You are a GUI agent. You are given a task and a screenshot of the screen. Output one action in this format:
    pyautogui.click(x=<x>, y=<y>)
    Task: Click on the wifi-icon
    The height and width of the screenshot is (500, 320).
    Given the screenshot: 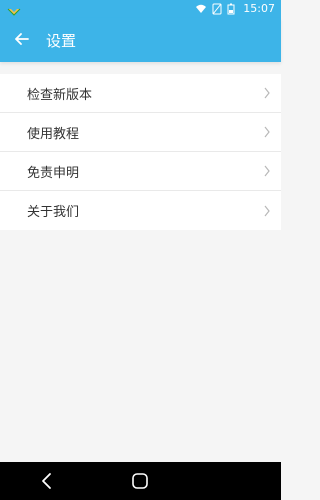 What is the action you would take?
    pyautogui.click(x=201, y=9)
    